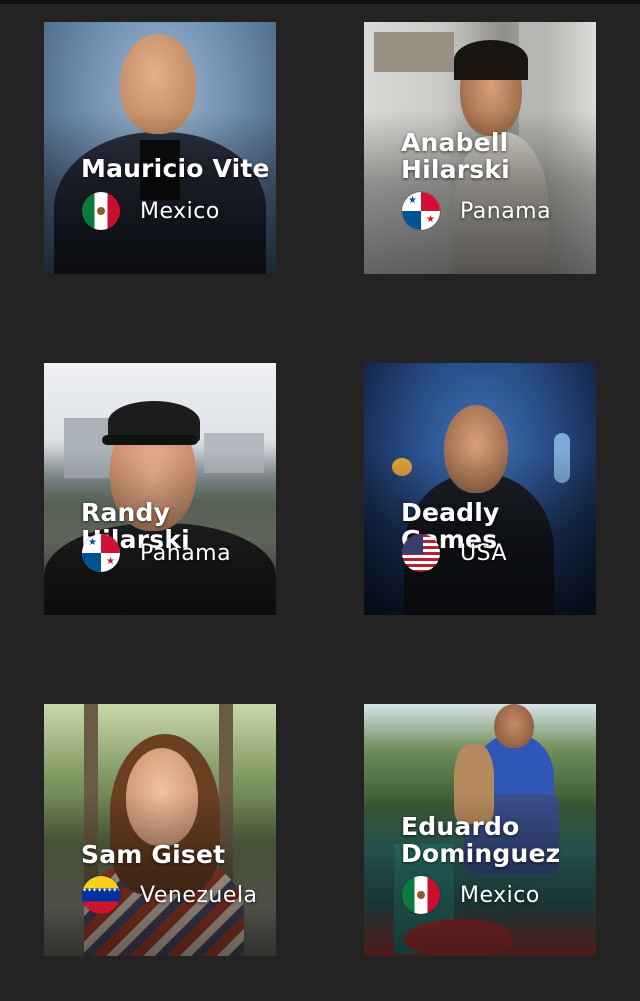 Image resolution: width=640 pixels, height=1001 pixels. What do you see at coordinates (484, 553) in the screenshot?
I see `country-label: USA` at bounding box center [484, 553].